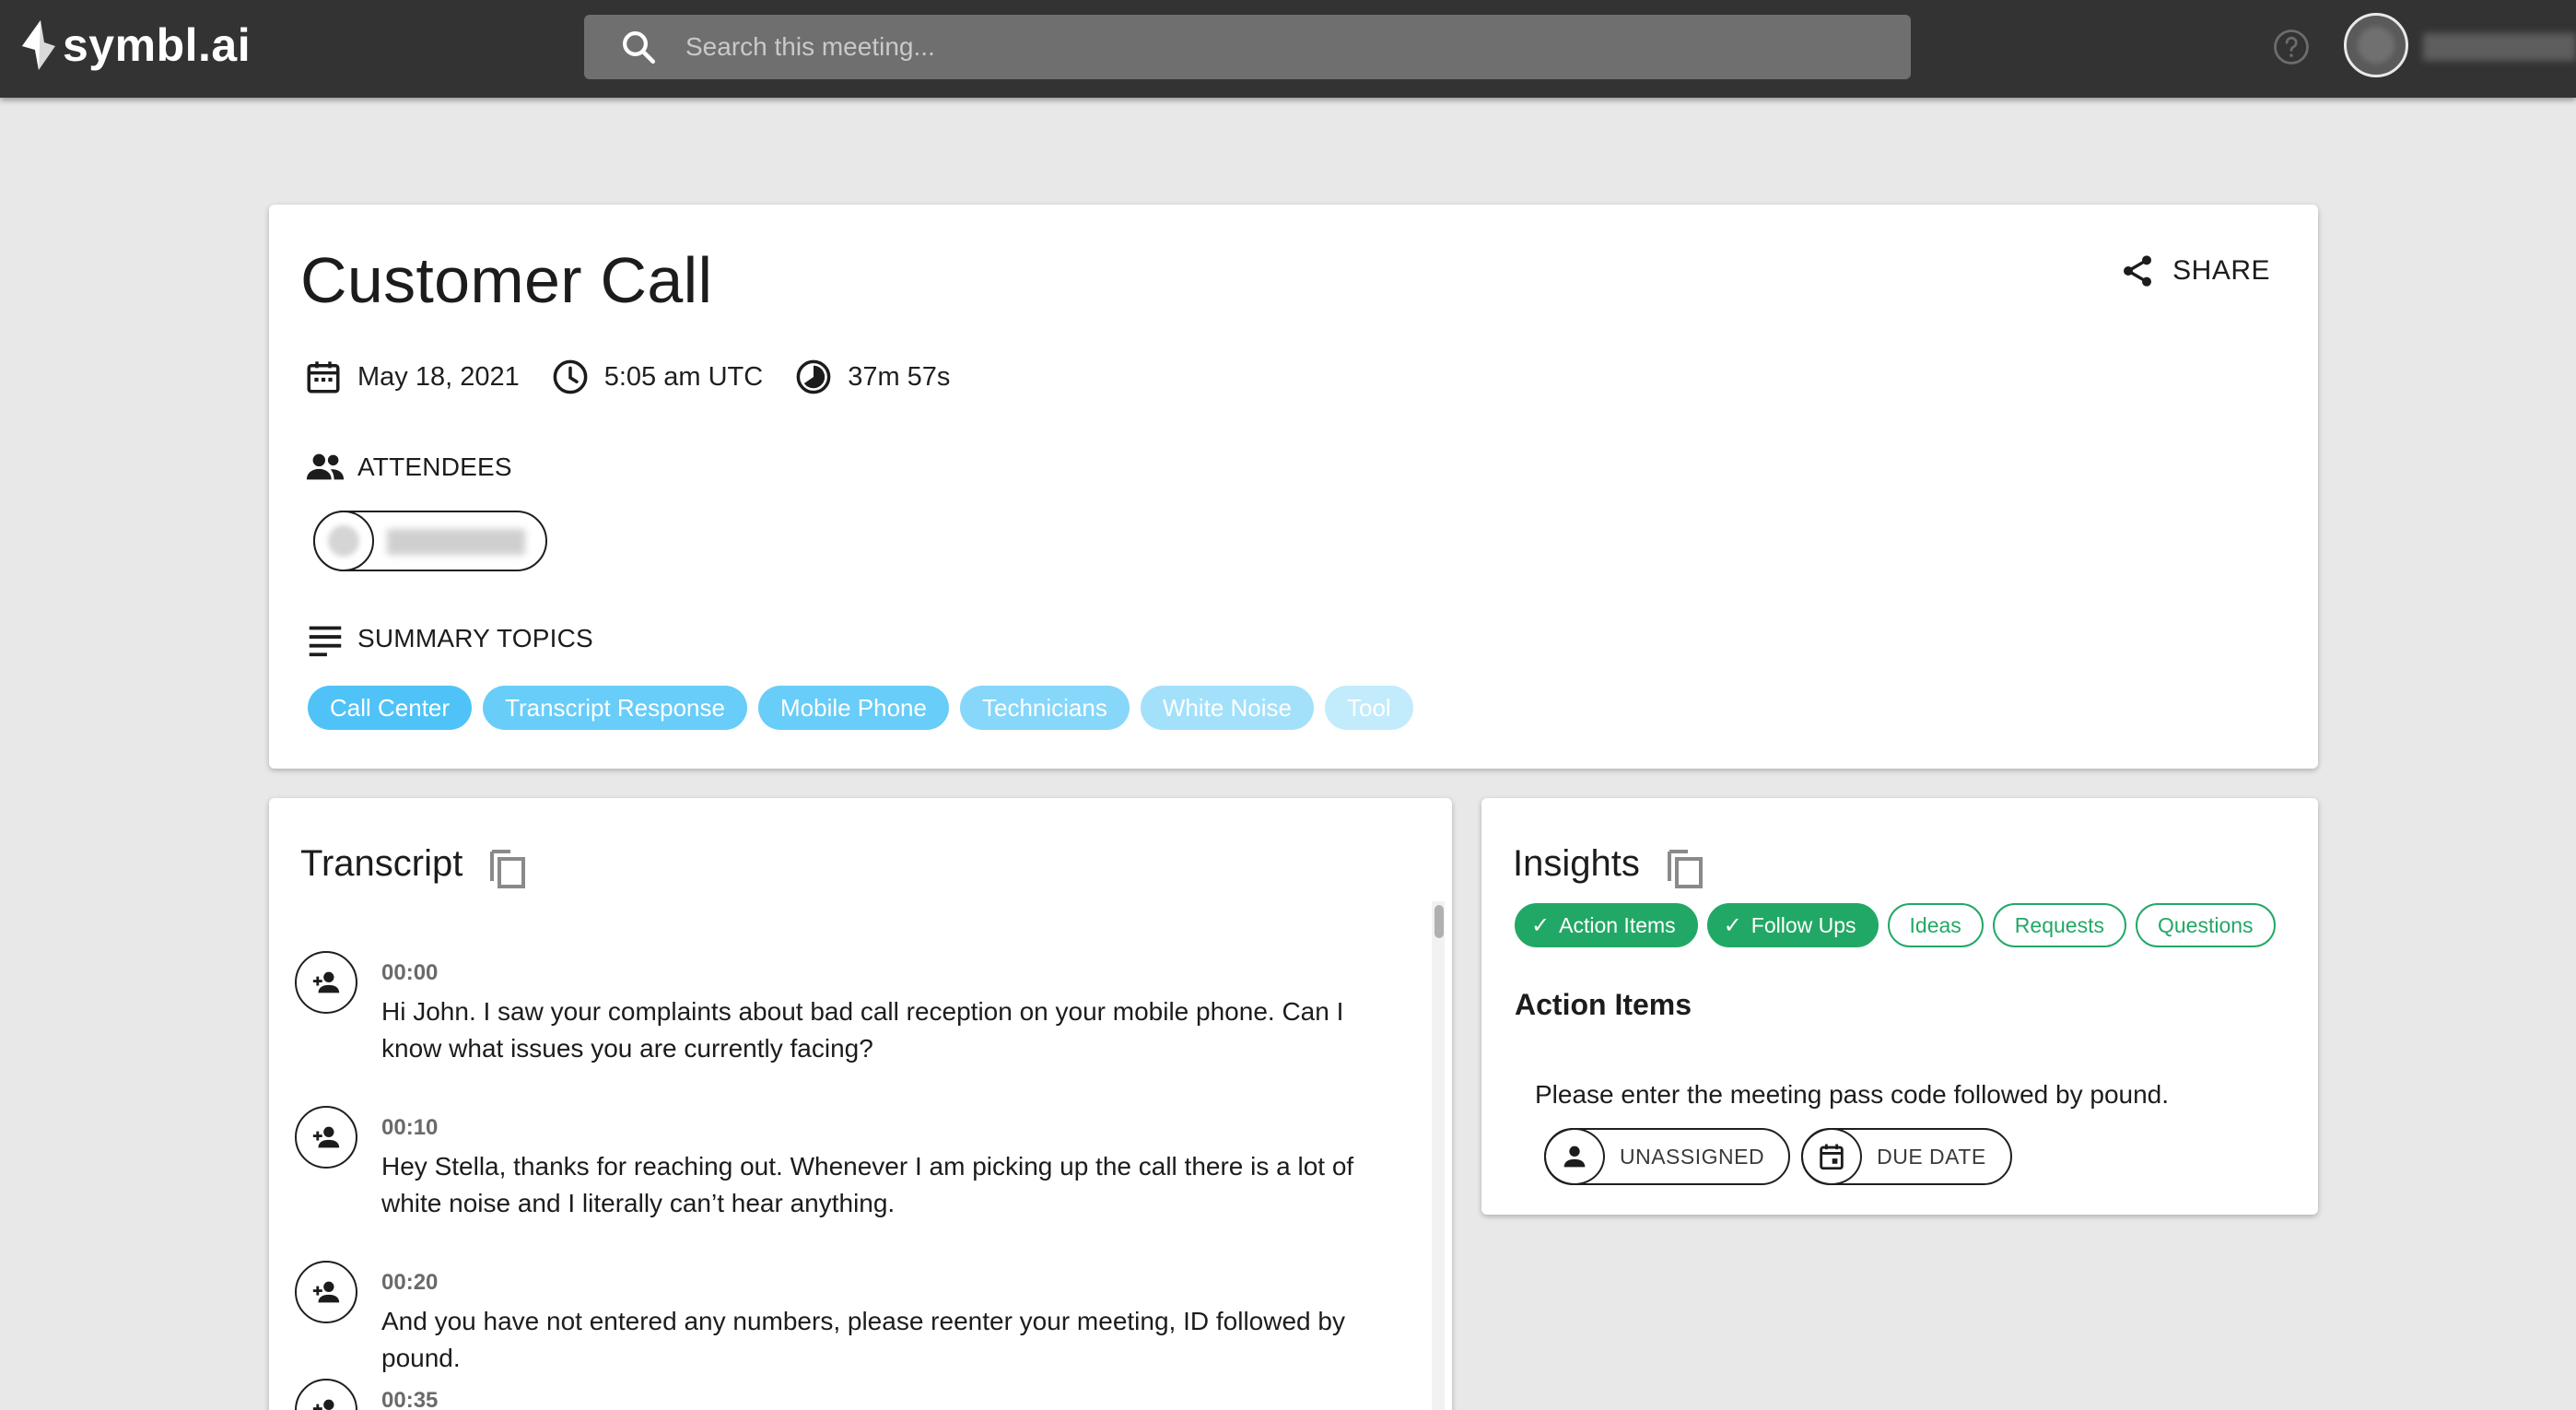 The width and height of the screenshot is (2576, 1410). What do you see at coordinates (410, 1127) in the screenshot?
I see `entry-timestamp: 00:10` at bounding box center [410, 1127].